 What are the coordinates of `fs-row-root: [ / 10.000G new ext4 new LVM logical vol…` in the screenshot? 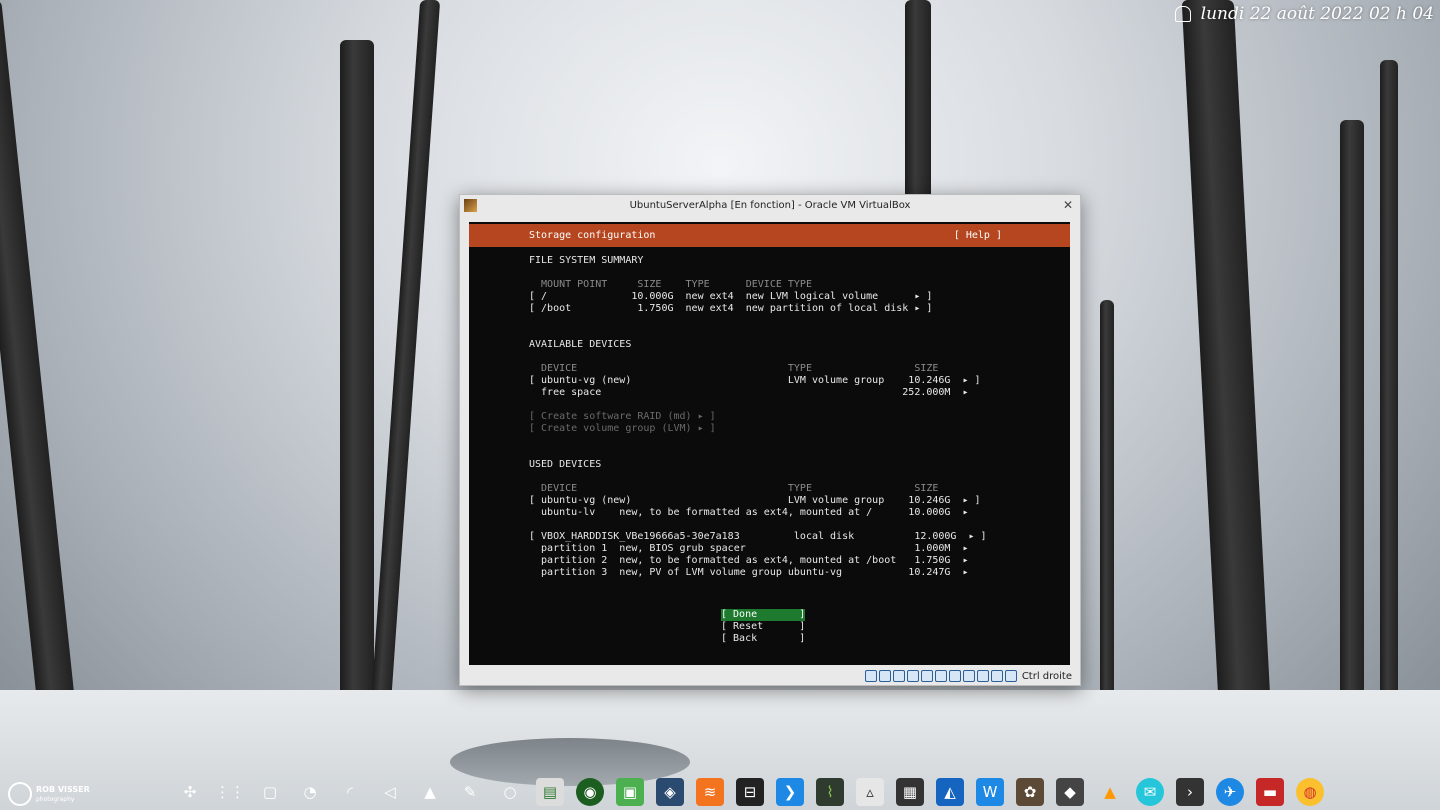 It's located at (730, 297).